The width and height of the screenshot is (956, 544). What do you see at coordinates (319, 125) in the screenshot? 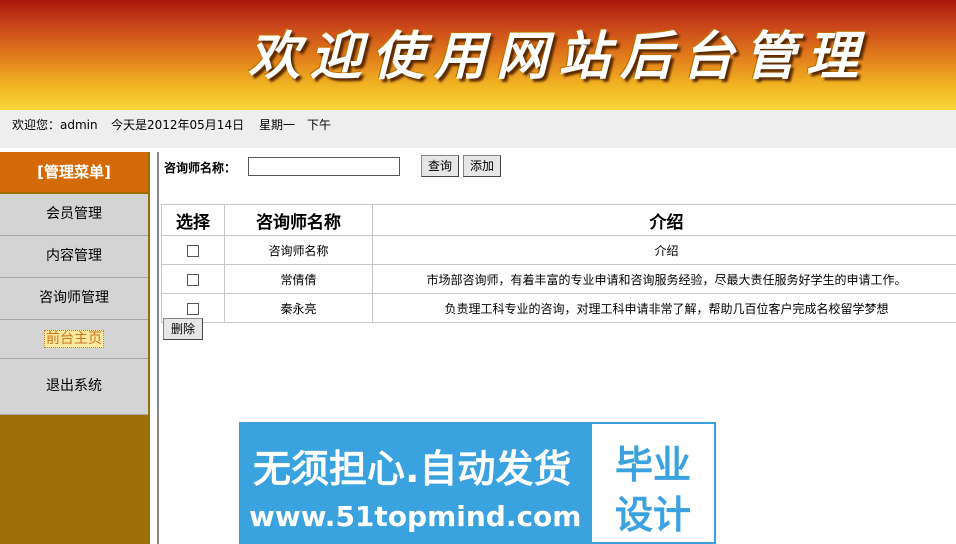
I see `period-text: 下午` at bounding box center [319, 125].